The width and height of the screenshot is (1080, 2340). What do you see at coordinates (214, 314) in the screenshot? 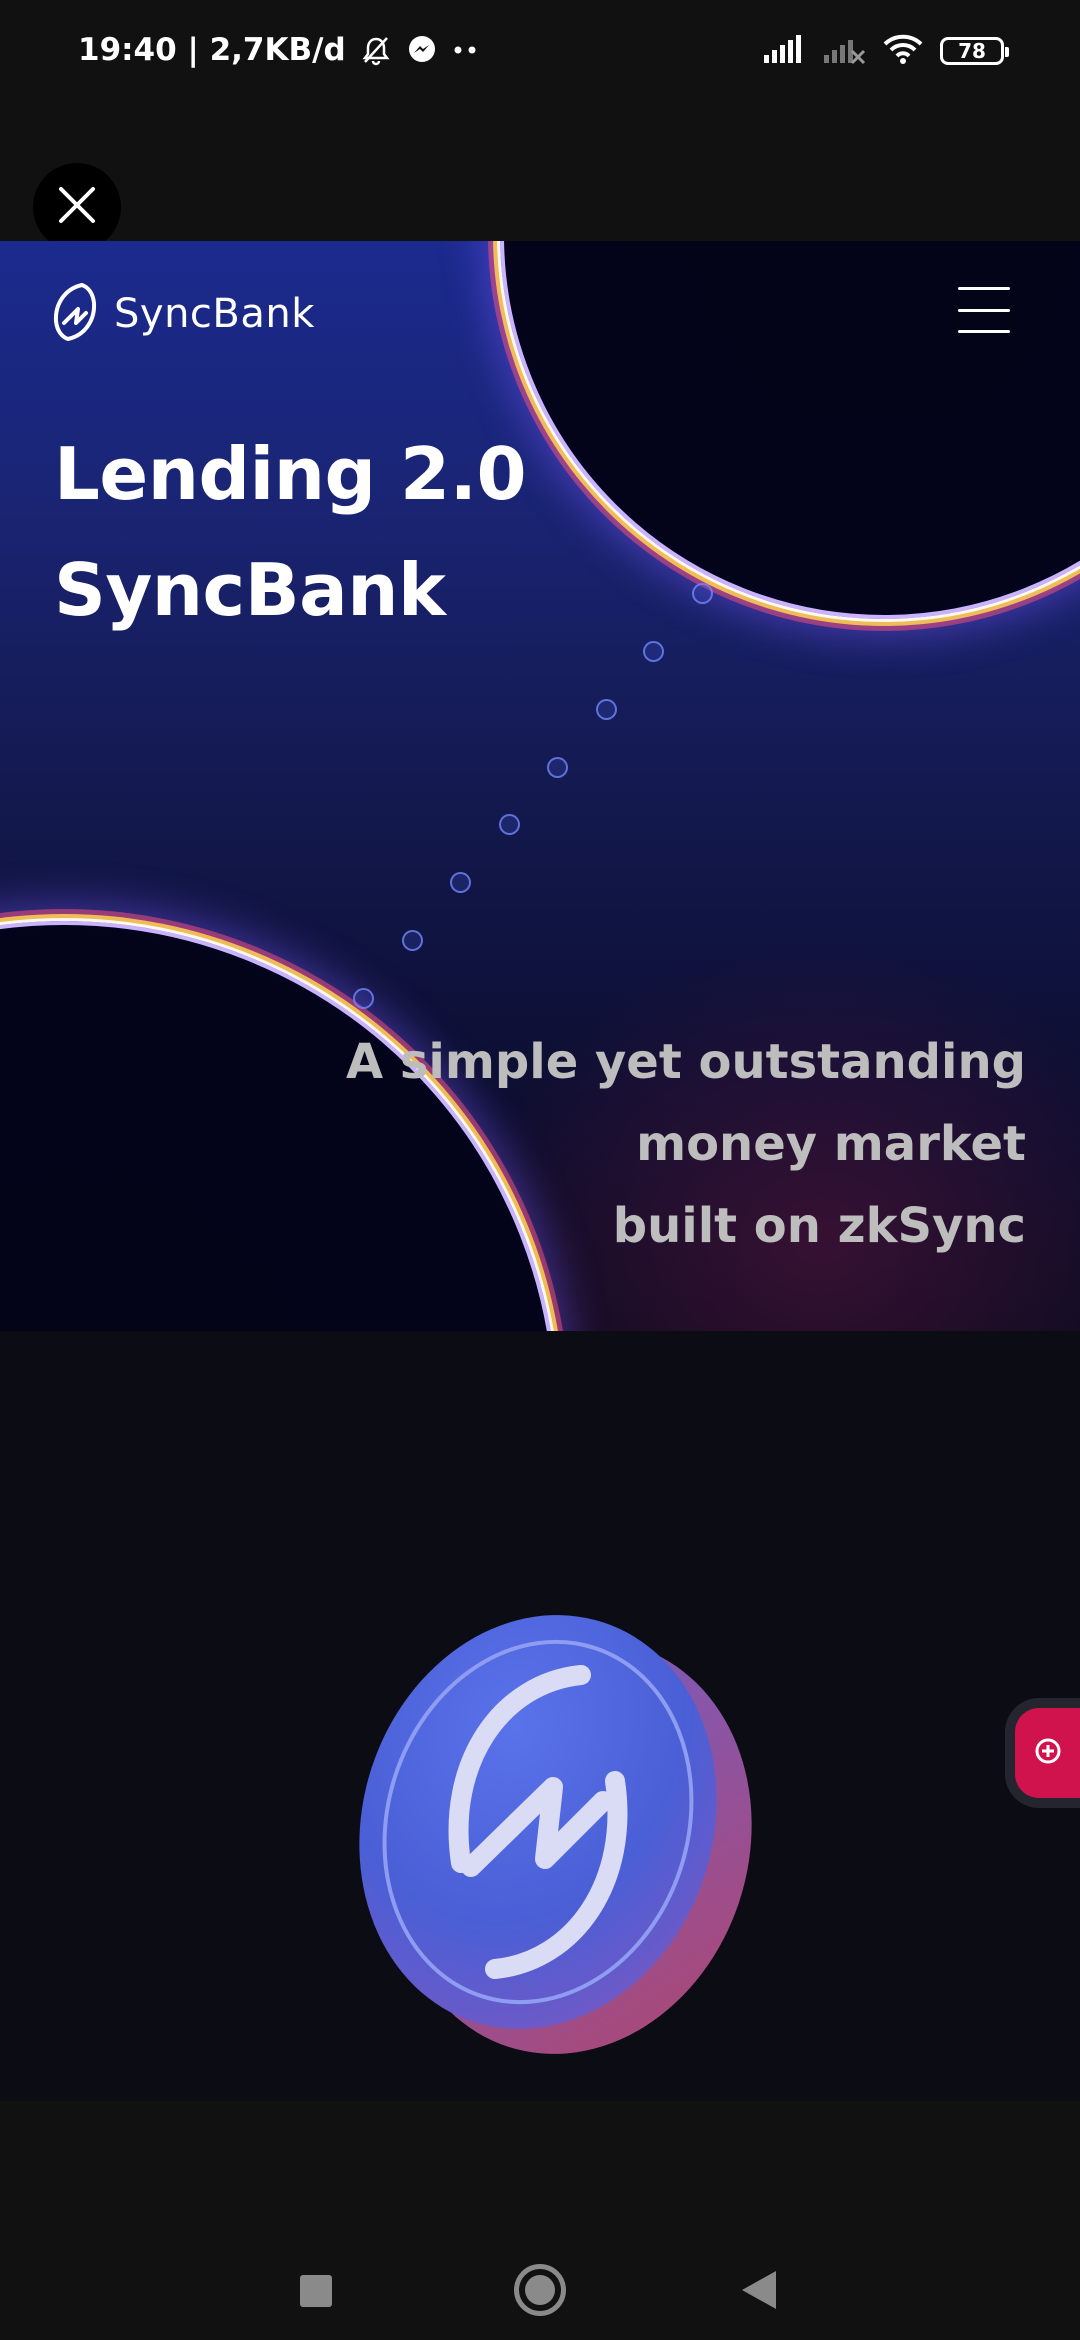
I see `brand-name: SyncBank` at bounding box center [214, 314].